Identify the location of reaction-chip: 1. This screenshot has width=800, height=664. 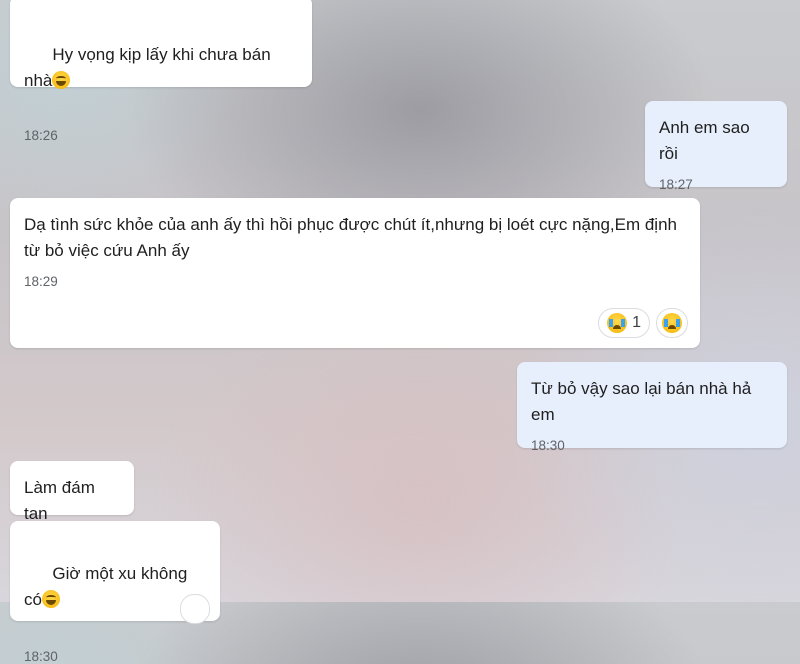
(624, 323).